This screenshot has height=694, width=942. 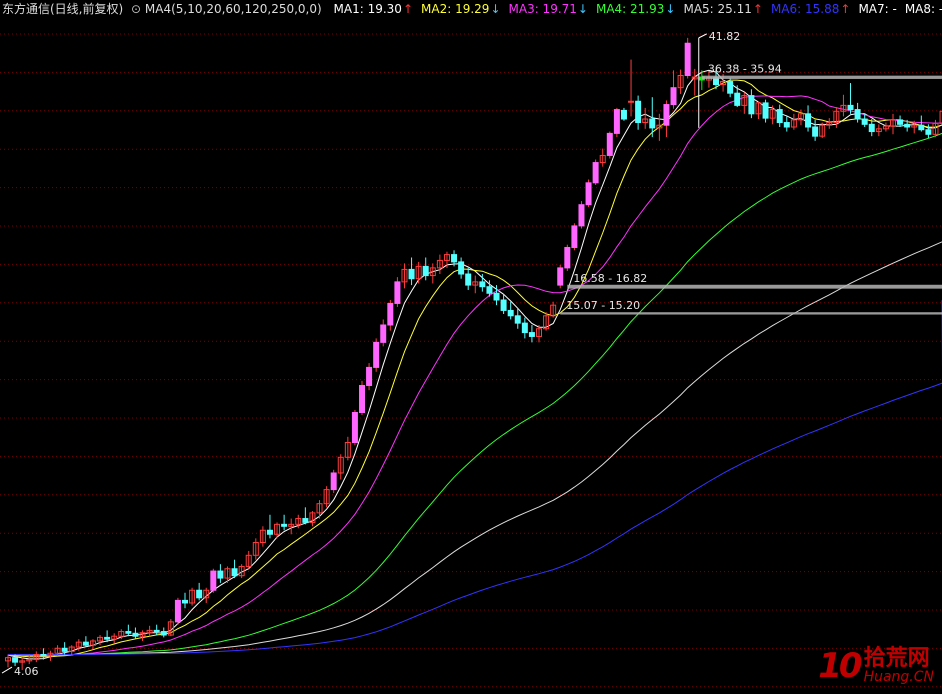 What do you see at coordinates (717, 9) in the screenshot?
I see `ma-legend-label: MA5: 25.11` at bounding box center [717, 9].